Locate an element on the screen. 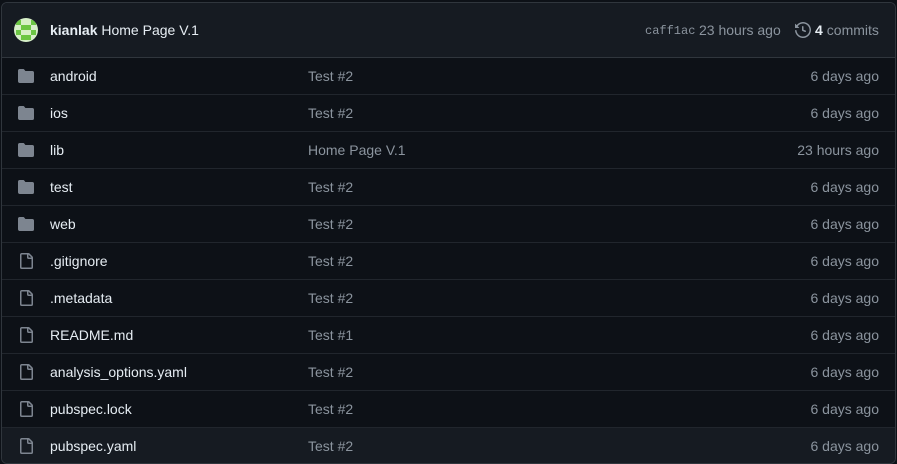 Image resolution: width=897 pixels, height=464 pixels. file-name-link: .gitignore is located at coordinates (79, 261).